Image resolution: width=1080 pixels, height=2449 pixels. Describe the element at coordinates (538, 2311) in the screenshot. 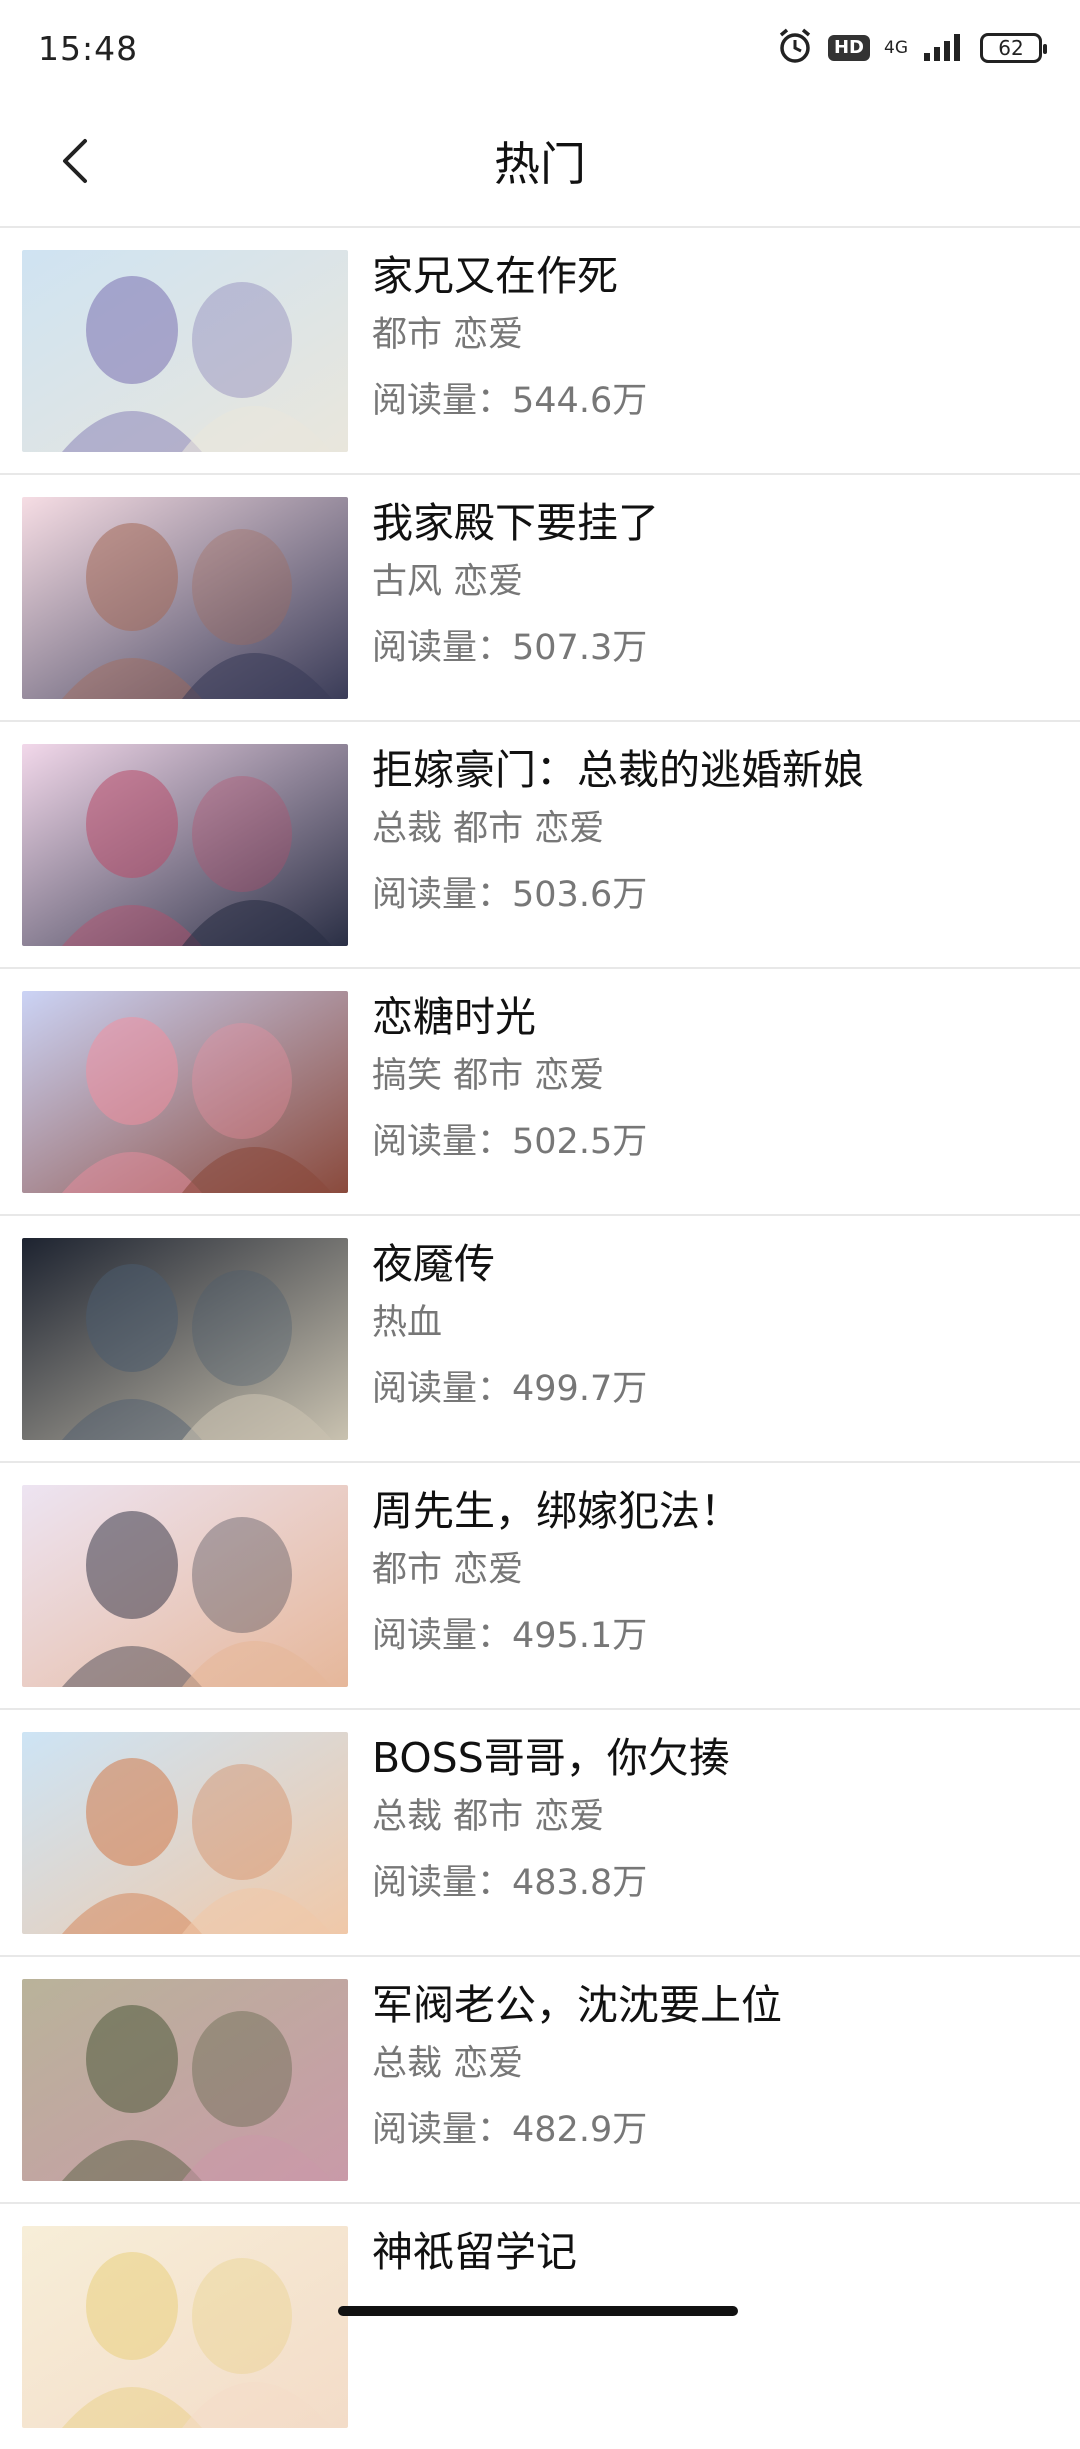

I see `home-indicator` at that location.